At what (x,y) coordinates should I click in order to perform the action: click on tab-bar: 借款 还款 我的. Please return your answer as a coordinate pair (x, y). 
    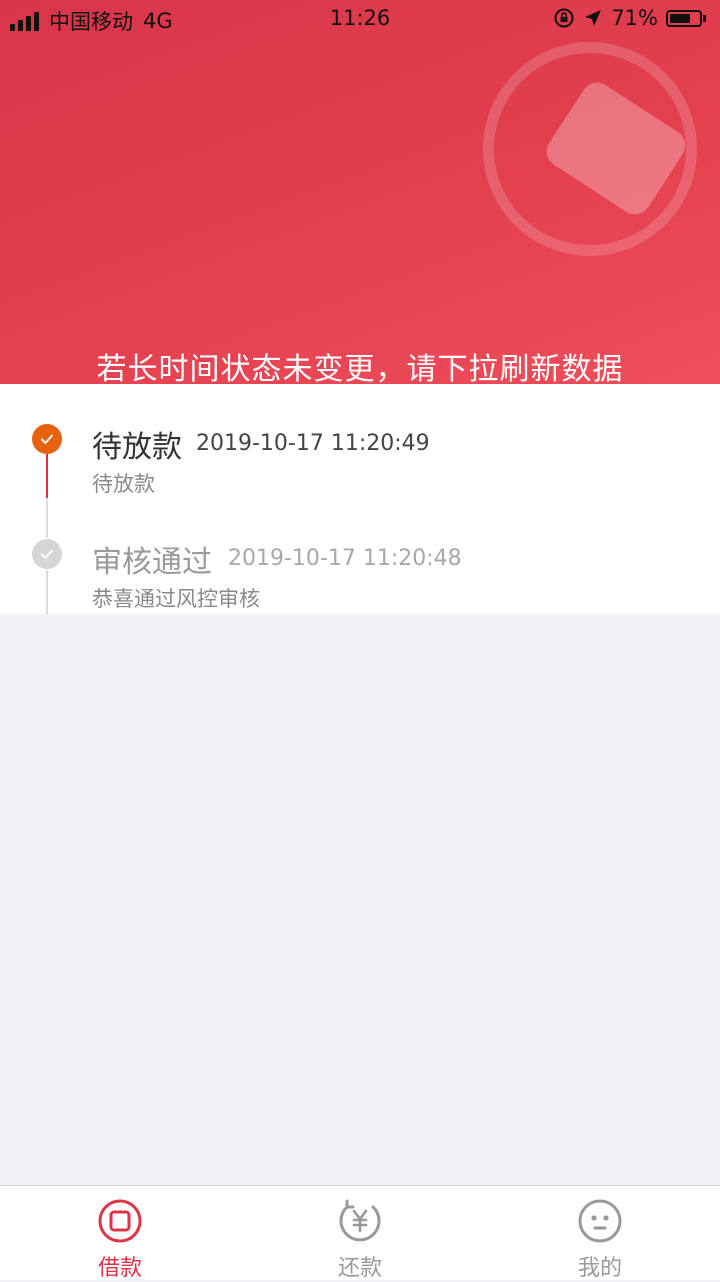
    Looking at the image, I should click on (360, 1233).